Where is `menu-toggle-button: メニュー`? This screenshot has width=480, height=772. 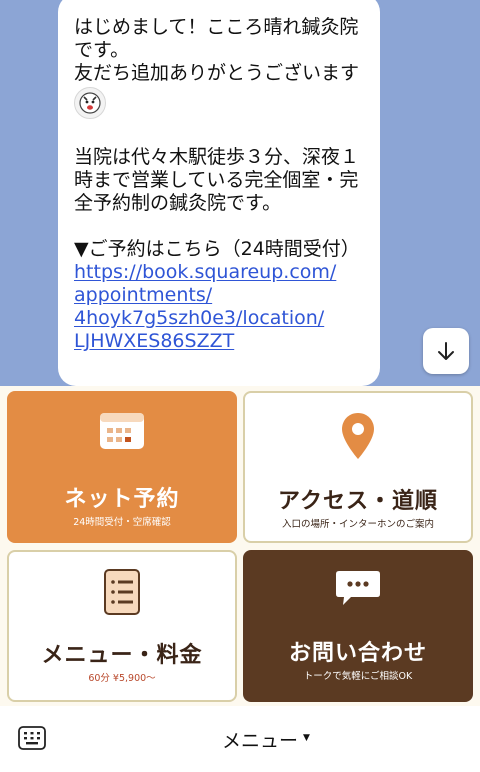
menu-toggle-button: メニュー is located at coordinates (260, 739).